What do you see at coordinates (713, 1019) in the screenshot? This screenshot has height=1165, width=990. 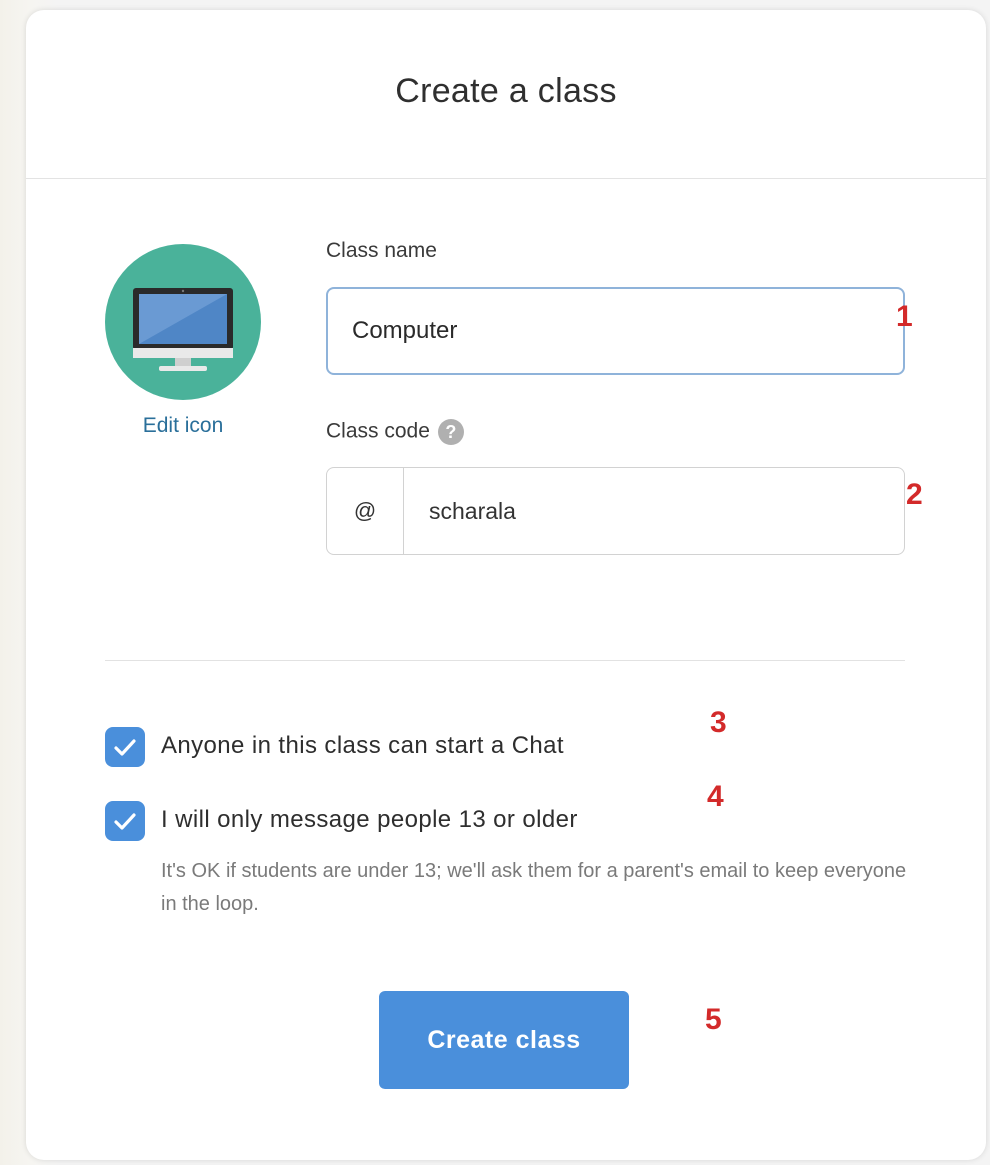 I see `annotation-number: 5` at bounding box center [713, 1019].